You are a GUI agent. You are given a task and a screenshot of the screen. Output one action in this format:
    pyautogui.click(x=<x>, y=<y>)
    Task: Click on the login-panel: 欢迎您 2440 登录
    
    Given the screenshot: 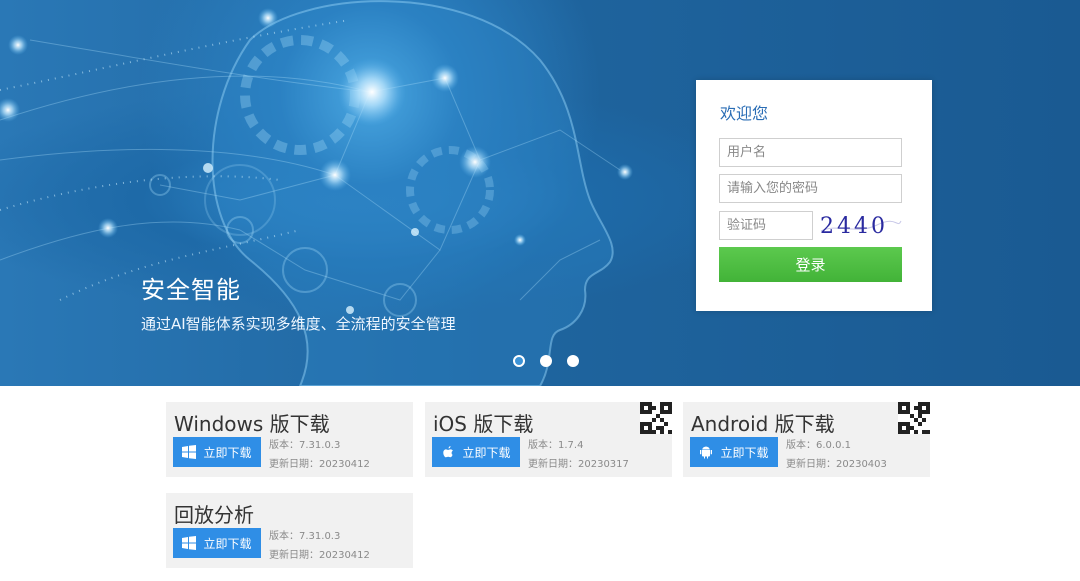 What is the action you would take?
    pyautogui.click(x=814, y=195)
    